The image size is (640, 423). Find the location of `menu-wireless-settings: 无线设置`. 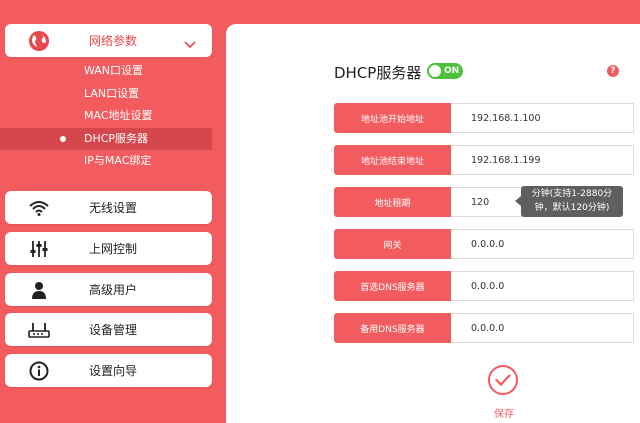

menu-wireless-settings: 无线设置 is located at coordinates (108, 207).